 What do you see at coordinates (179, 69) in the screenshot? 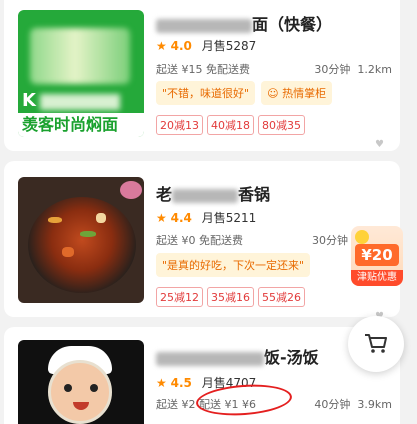
I see `min-order: 起送 ¥15` at bounding box center [179, 69].